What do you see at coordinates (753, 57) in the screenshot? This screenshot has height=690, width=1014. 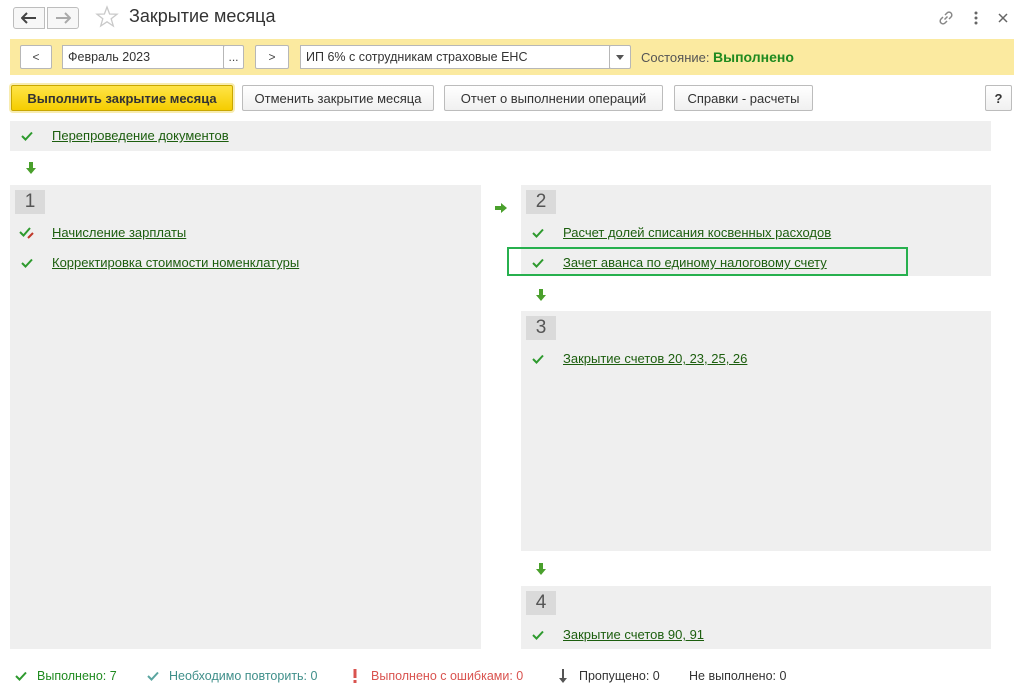 I see `state-value: Выполнено` at bounding box center [753, 57].